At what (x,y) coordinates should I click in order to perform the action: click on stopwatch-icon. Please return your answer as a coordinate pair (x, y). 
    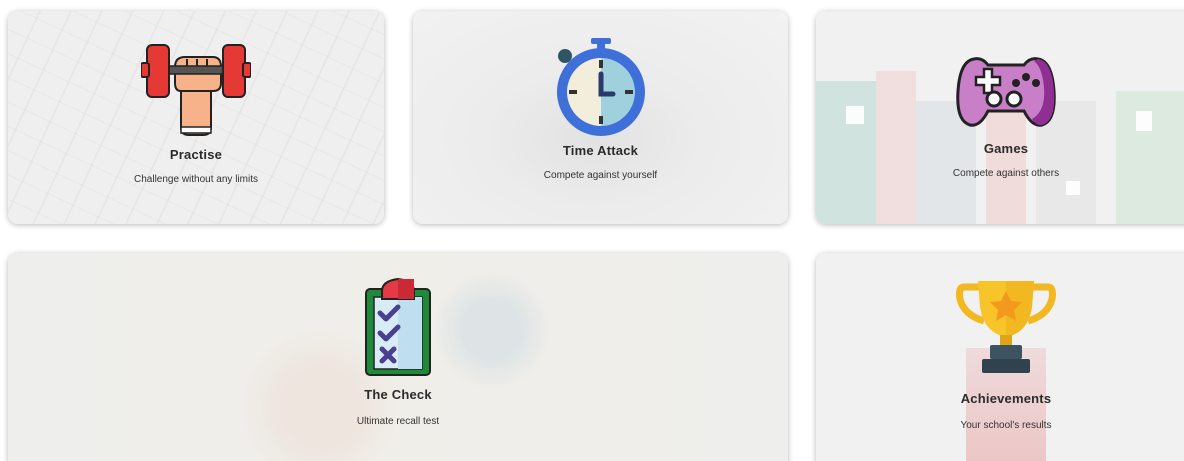
    Looking at the image, I should click on (600, 87).